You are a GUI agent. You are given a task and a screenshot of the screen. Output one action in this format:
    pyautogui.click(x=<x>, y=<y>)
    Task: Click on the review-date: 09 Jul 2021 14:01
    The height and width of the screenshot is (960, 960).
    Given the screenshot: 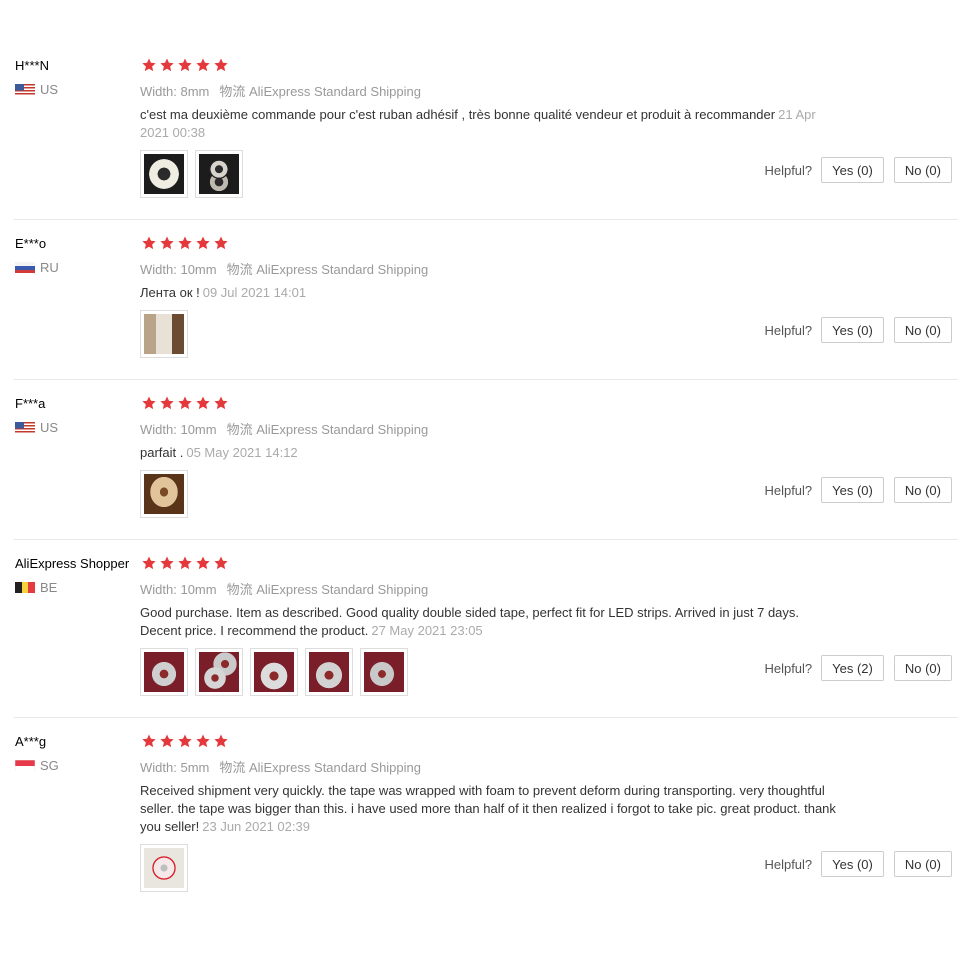 What is the action you would take?
    pyautogui.click(x=254, y=292)
    